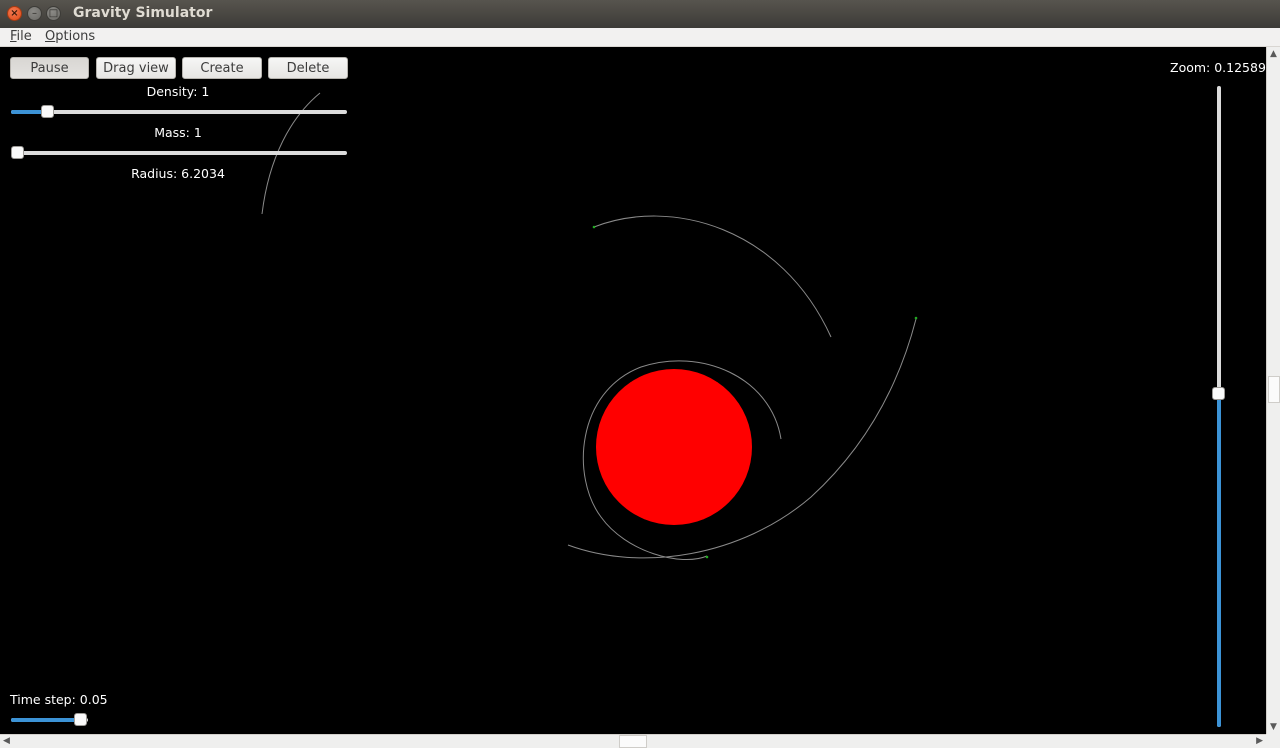 The height and width of the screenshot is (748, 1280). Describe the element at coordinates (53, 13) in the screenshot. I see `maximize-window-button: □` at that location.